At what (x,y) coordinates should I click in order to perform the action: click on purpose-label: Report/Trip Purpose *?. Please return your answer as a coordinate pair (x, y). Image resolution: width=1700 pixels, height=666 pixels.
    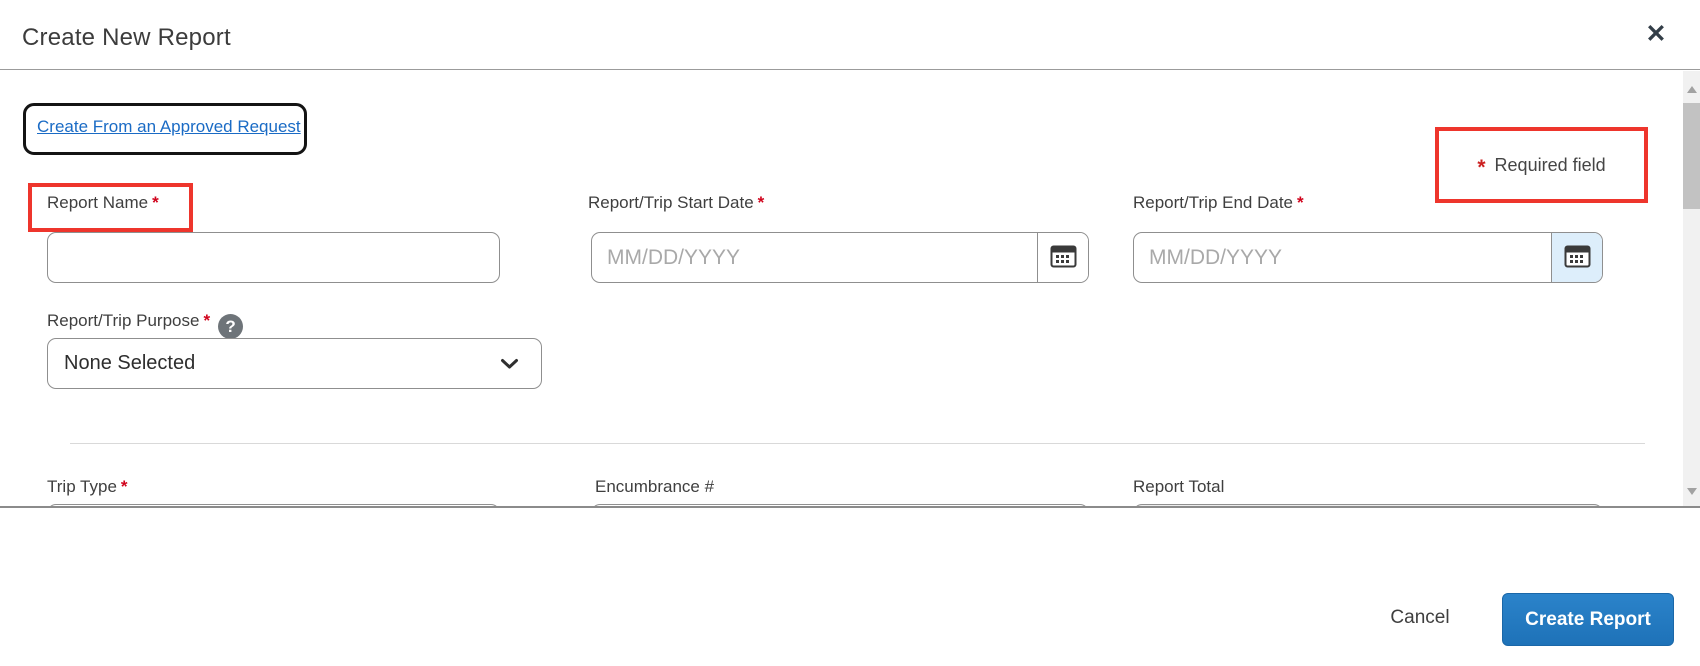
    Looking at the image, I should click on (145, 325).